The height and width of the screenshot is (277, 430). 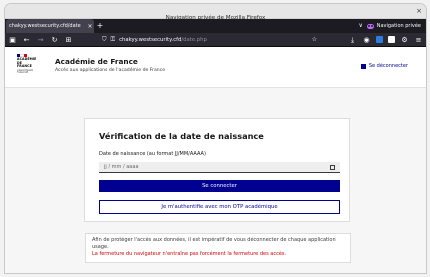 I want to click on logout-button: Se déconnecter, so click(x=384, y=66).